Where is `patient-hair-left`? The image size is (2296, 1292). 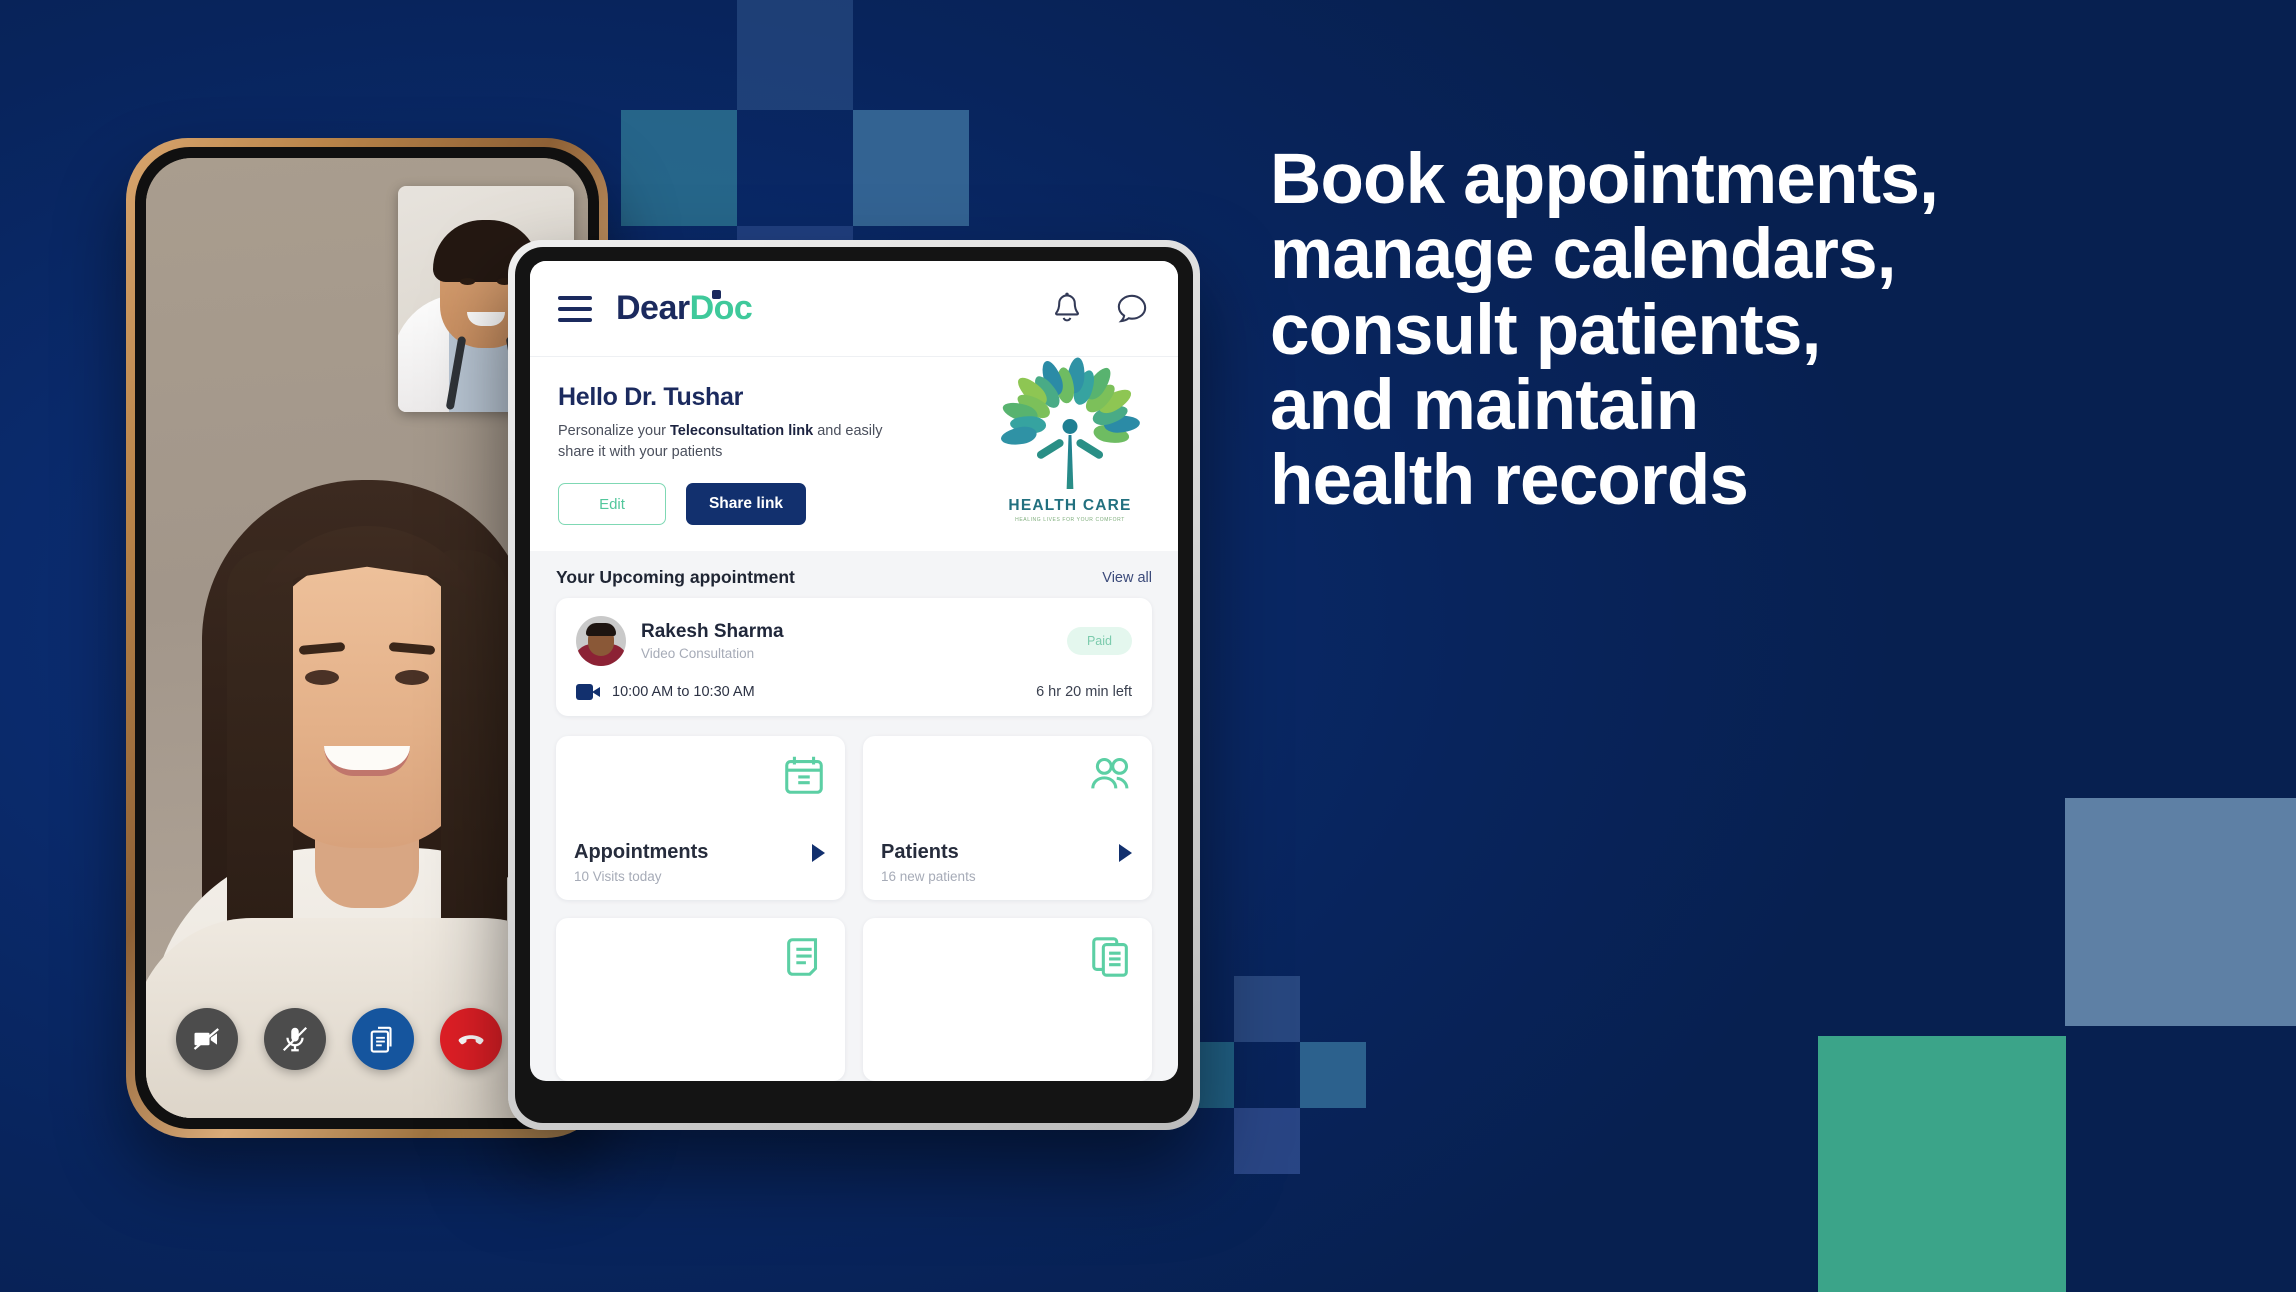
patient-hair-left is located at coordinates (260, 760).